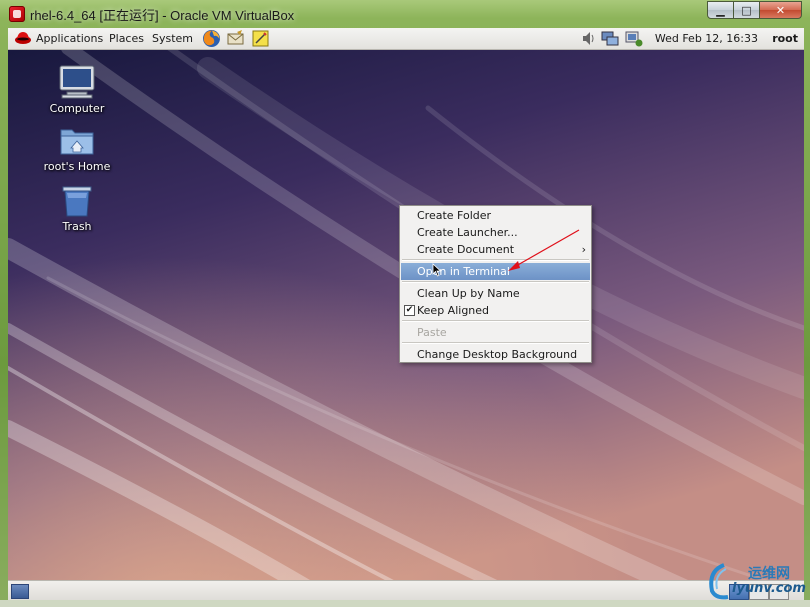 The width and height of the screenshot is (810, 607). Describe the element at coordinates (785, 38) in the screenshot. I see `panel-user: root` at that location.